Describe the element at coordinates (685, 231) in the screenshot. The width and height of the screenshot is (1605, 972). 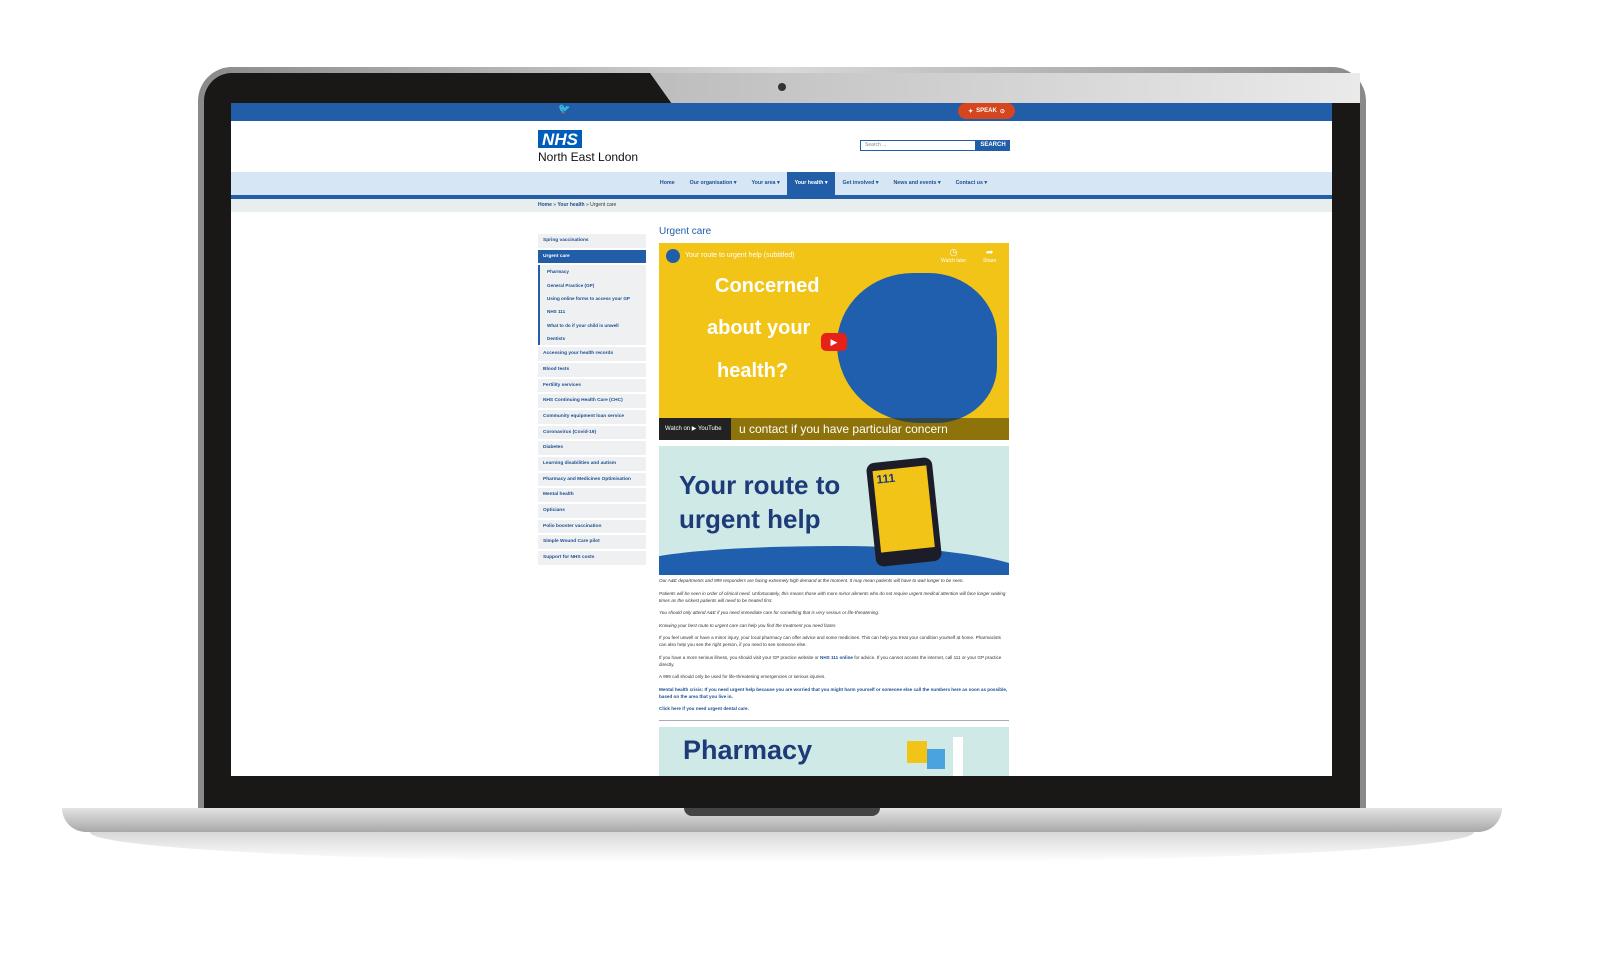
I see `page-title: Urgent care` at that location.